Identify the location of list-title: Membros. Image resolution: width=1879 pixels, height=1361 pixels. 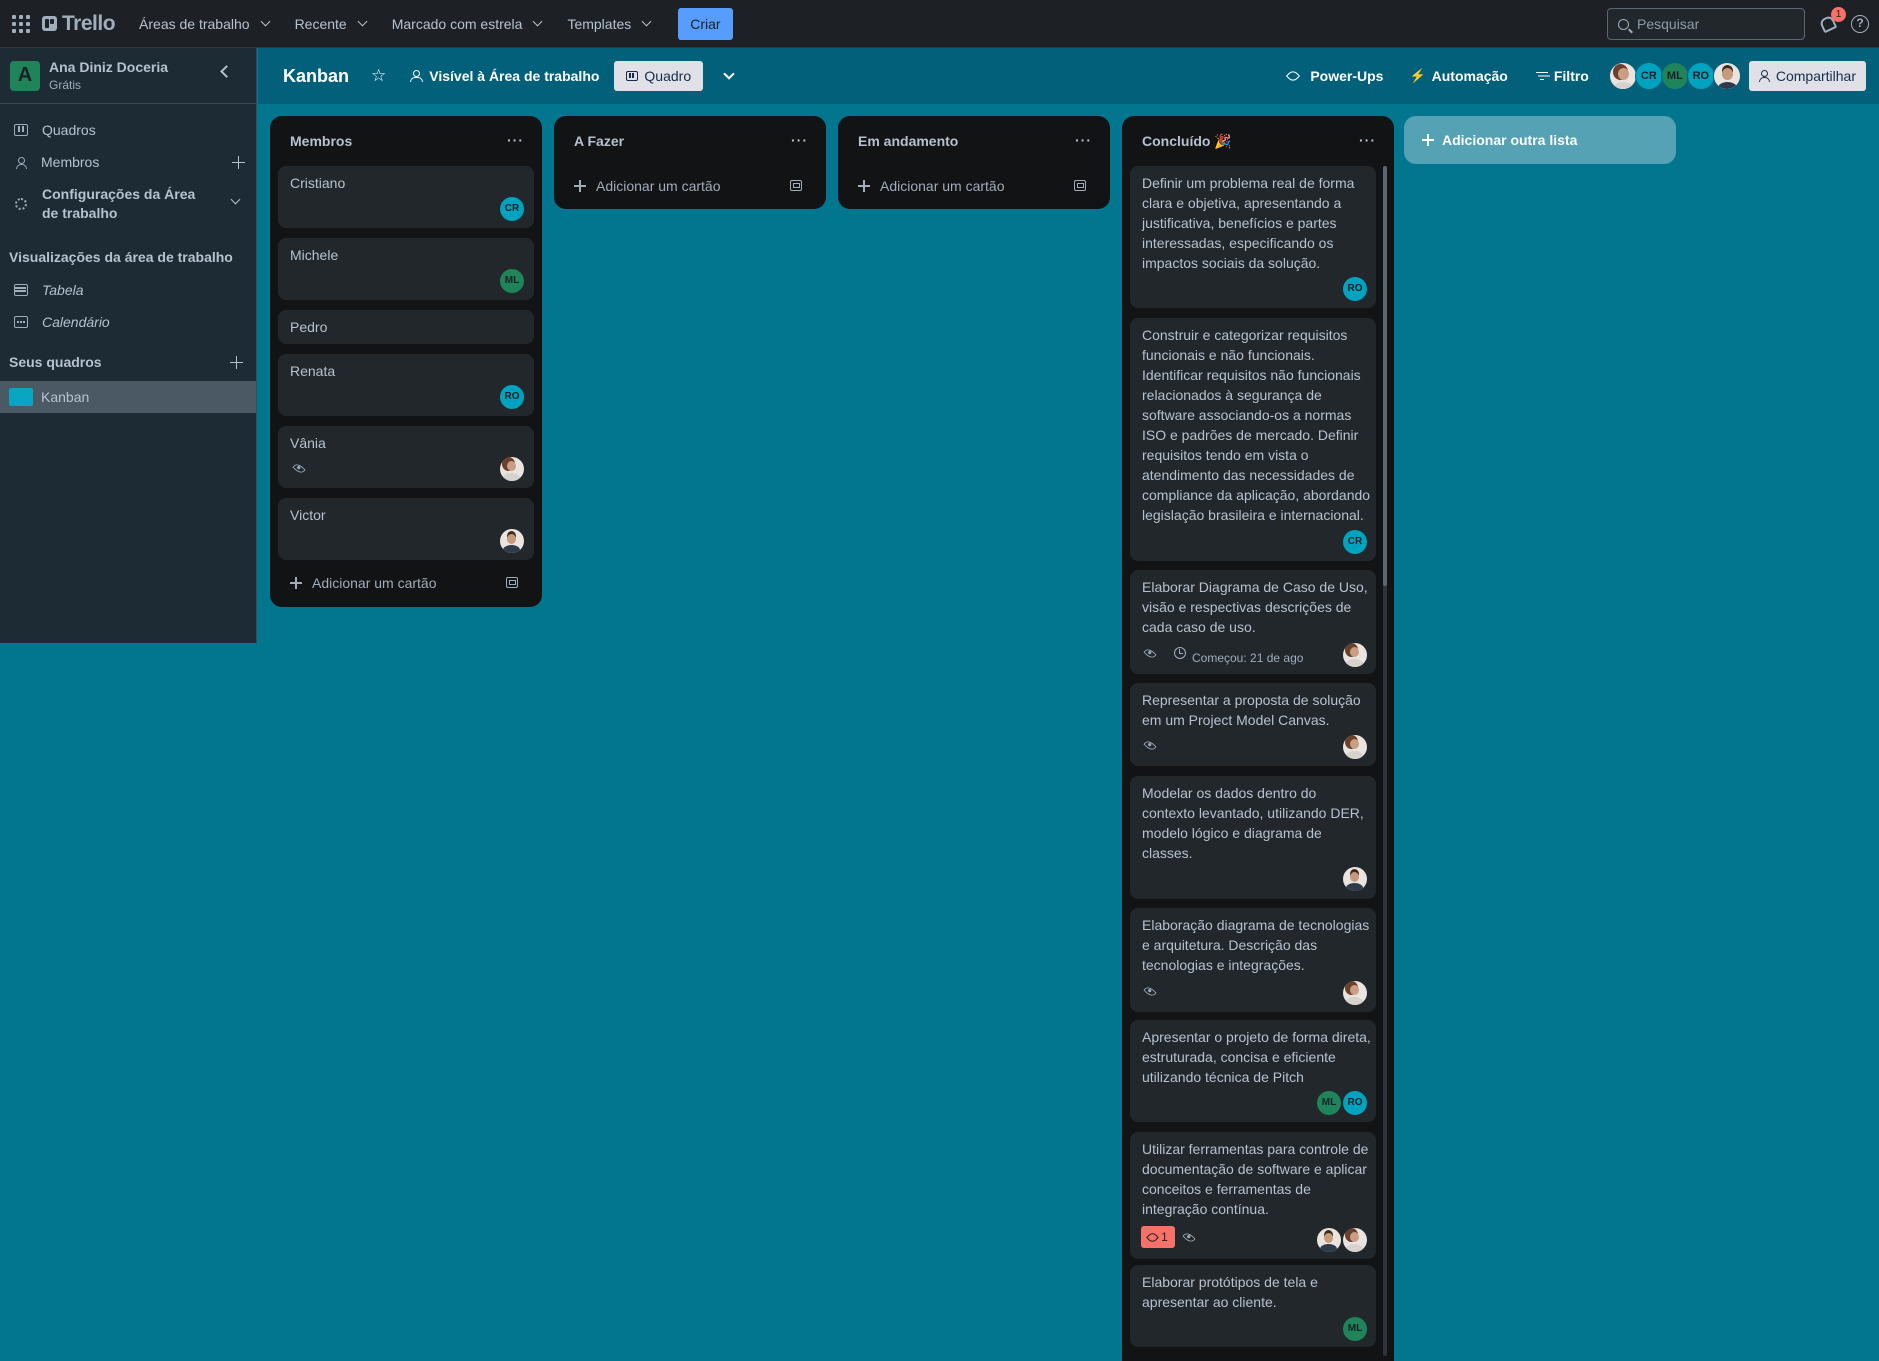
(321, 141).